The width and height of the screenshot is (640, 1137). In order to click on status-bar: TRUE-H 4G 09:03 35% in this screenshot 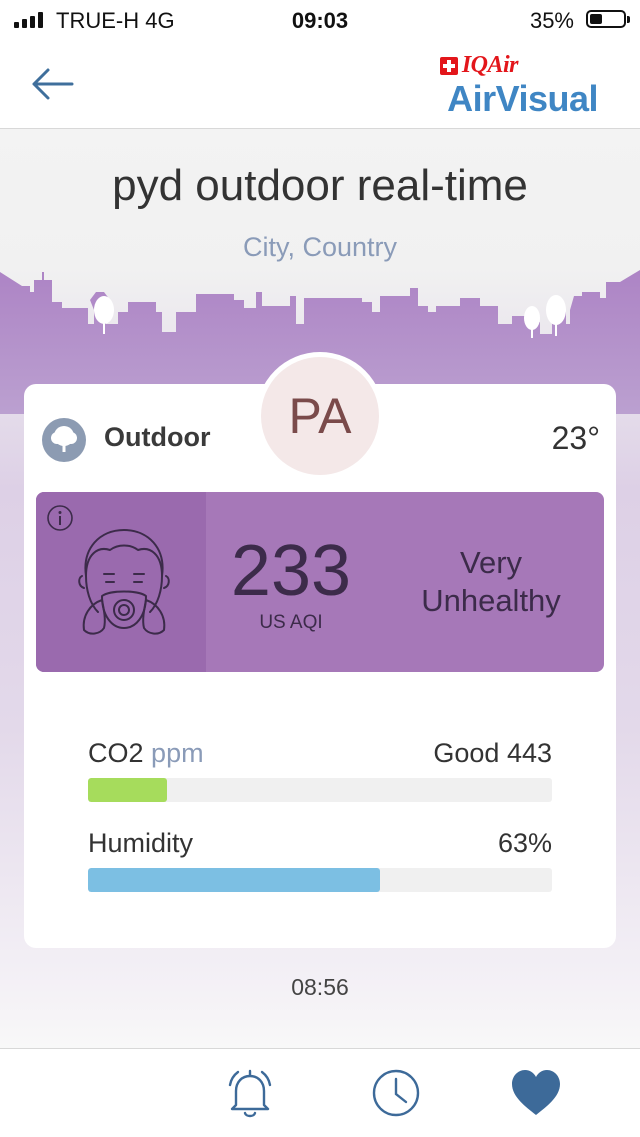, I will do `click(320, 20)`.